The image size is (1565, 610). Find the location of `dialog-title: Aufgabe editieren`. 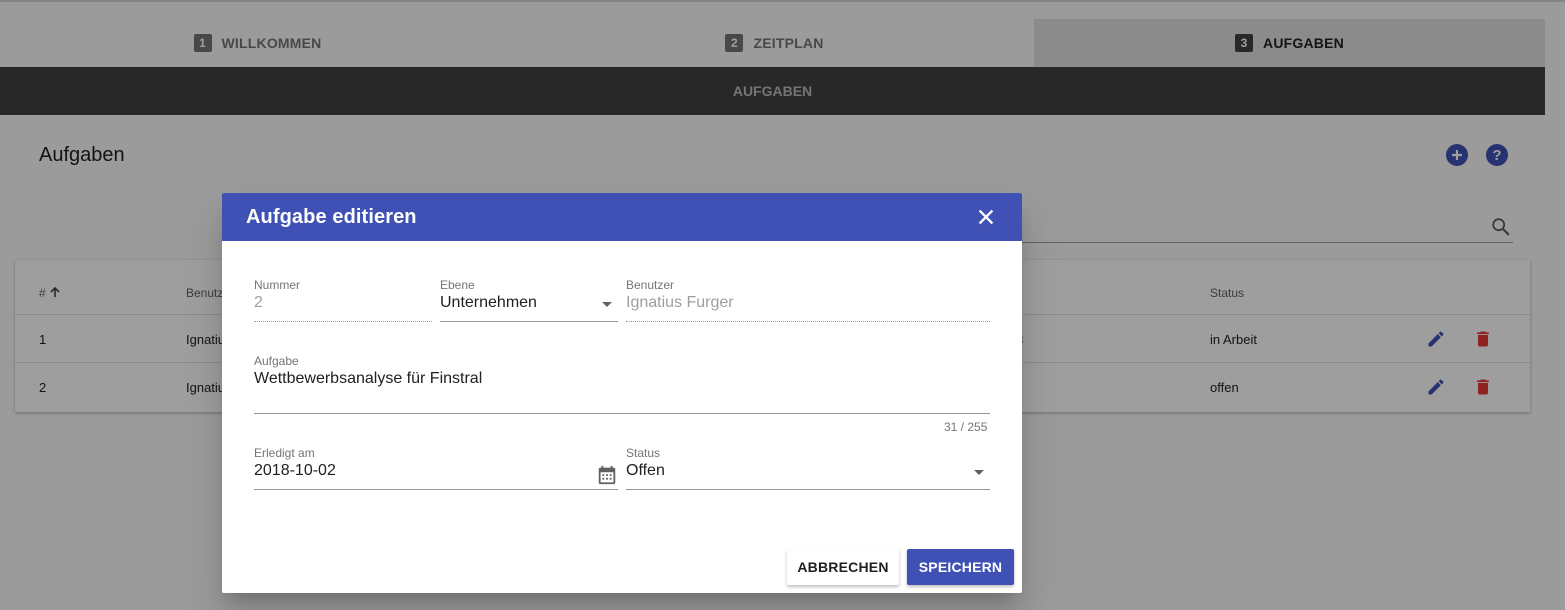

dialog-title: Aufgabe editieren is located at coordinates (331, 217).